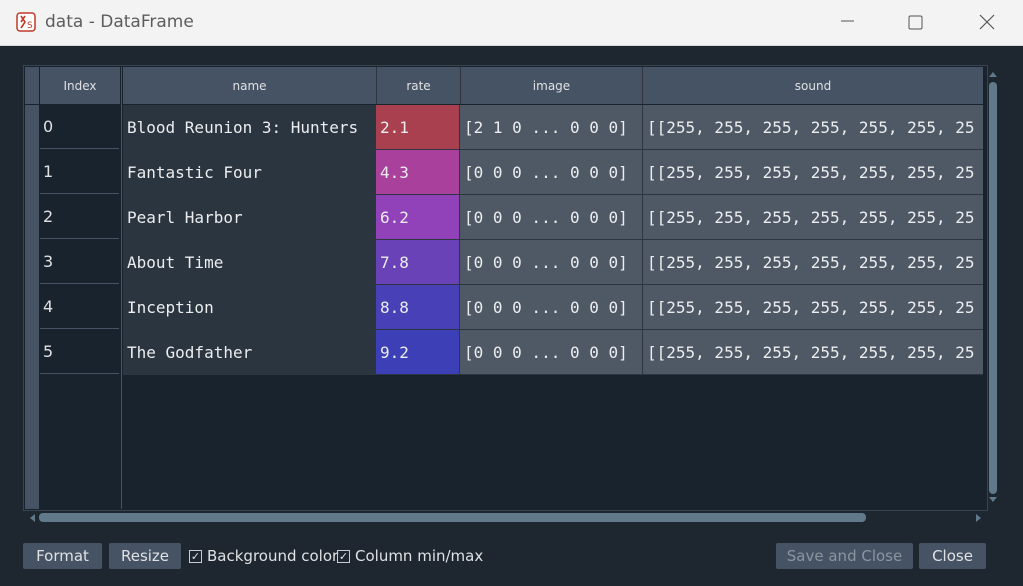 This screenshot has width=1023, height=586. What do you see at coordinates (79, 217) in the screenshot?
I see `index-cell: 2` at bounding box center [79, 217].